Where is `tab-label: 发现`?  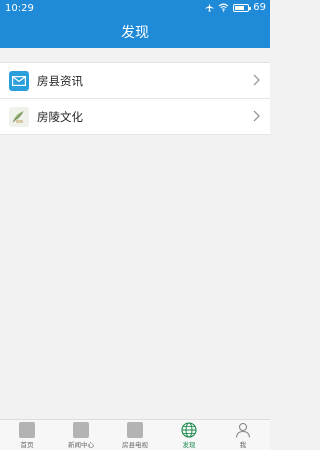 tab-label: 发现 is located at coordinates (189, 445).